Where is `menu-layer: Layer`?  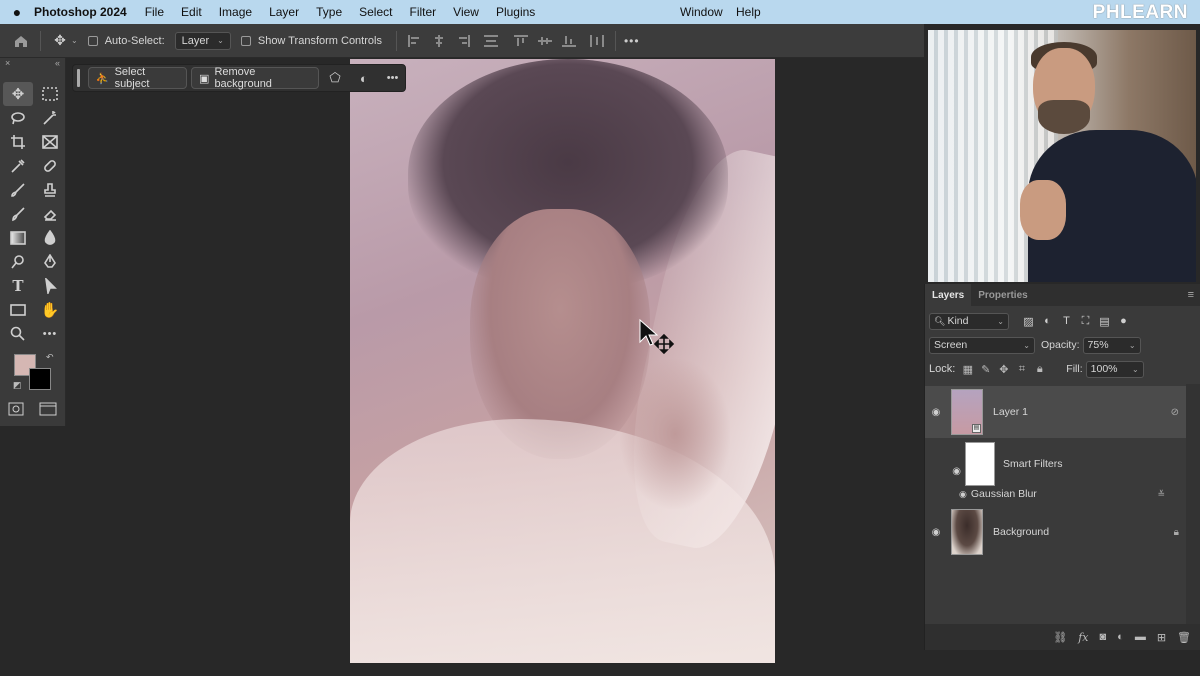 menu-layer: Layer is located at coordinates (284, 12).